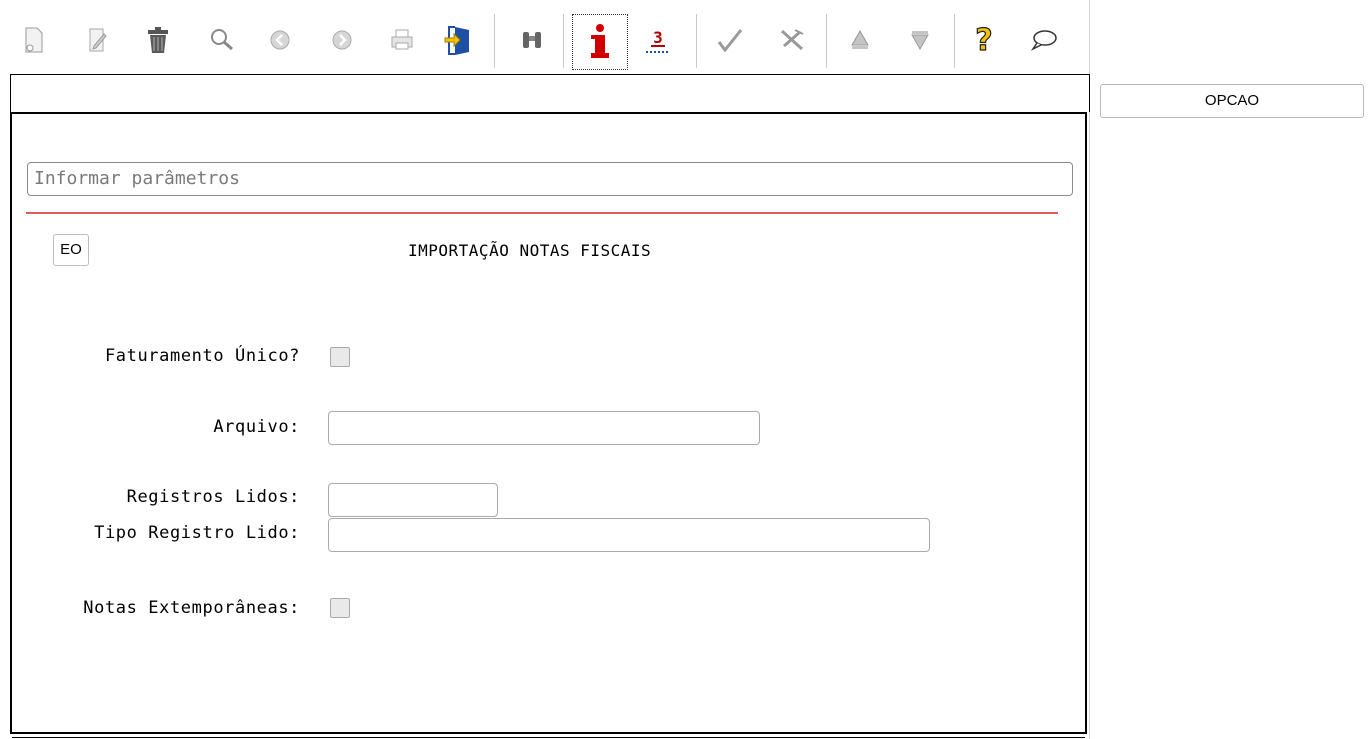 This screenshot has height=739, width=1369. Describe the element at coordinates (532, 40) in the screenshot. I see `binoculars-icon` at that location.